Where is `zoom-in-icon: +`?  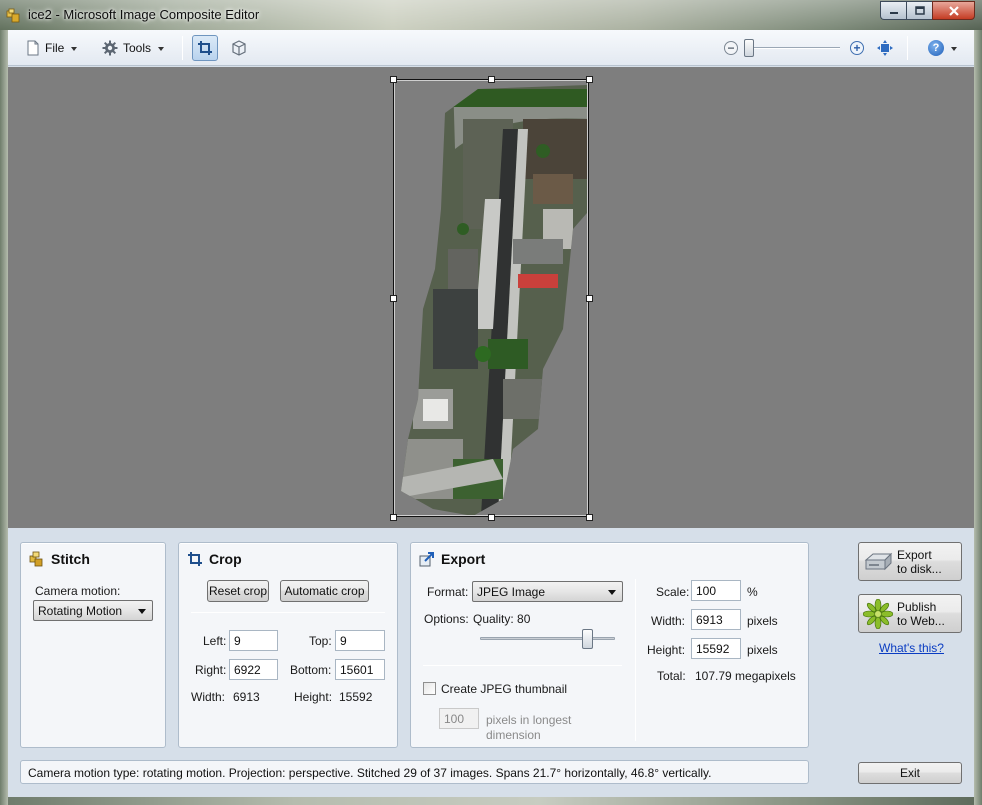
zoom-in-icon: + is located at coordinates (857, 48).